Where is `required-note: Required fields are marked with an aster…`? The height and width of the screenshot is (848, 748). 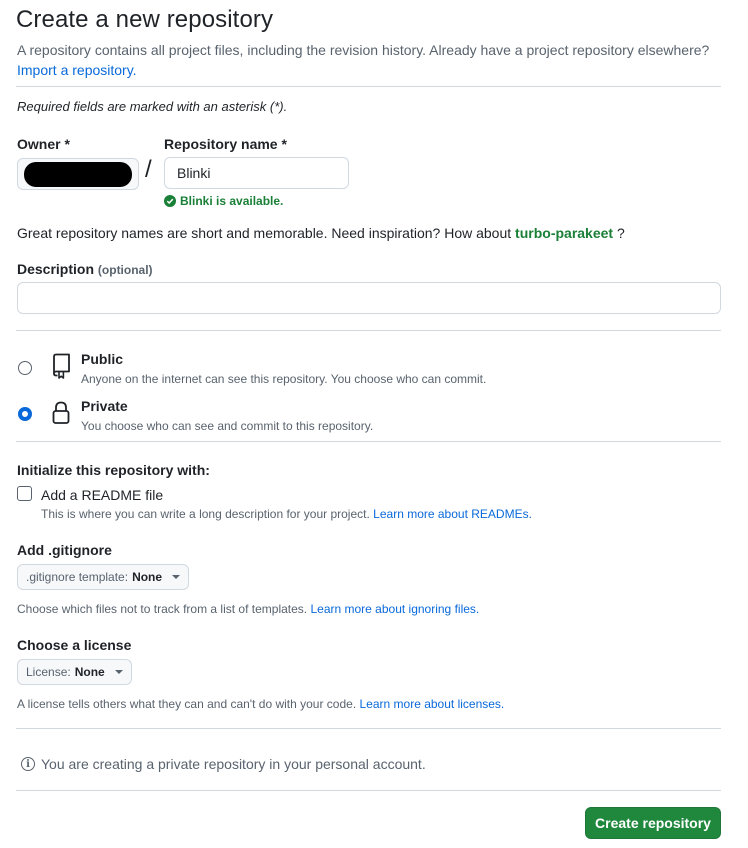 required-note: Required fields are marked with an aster… is located at coordinates (152, 106).